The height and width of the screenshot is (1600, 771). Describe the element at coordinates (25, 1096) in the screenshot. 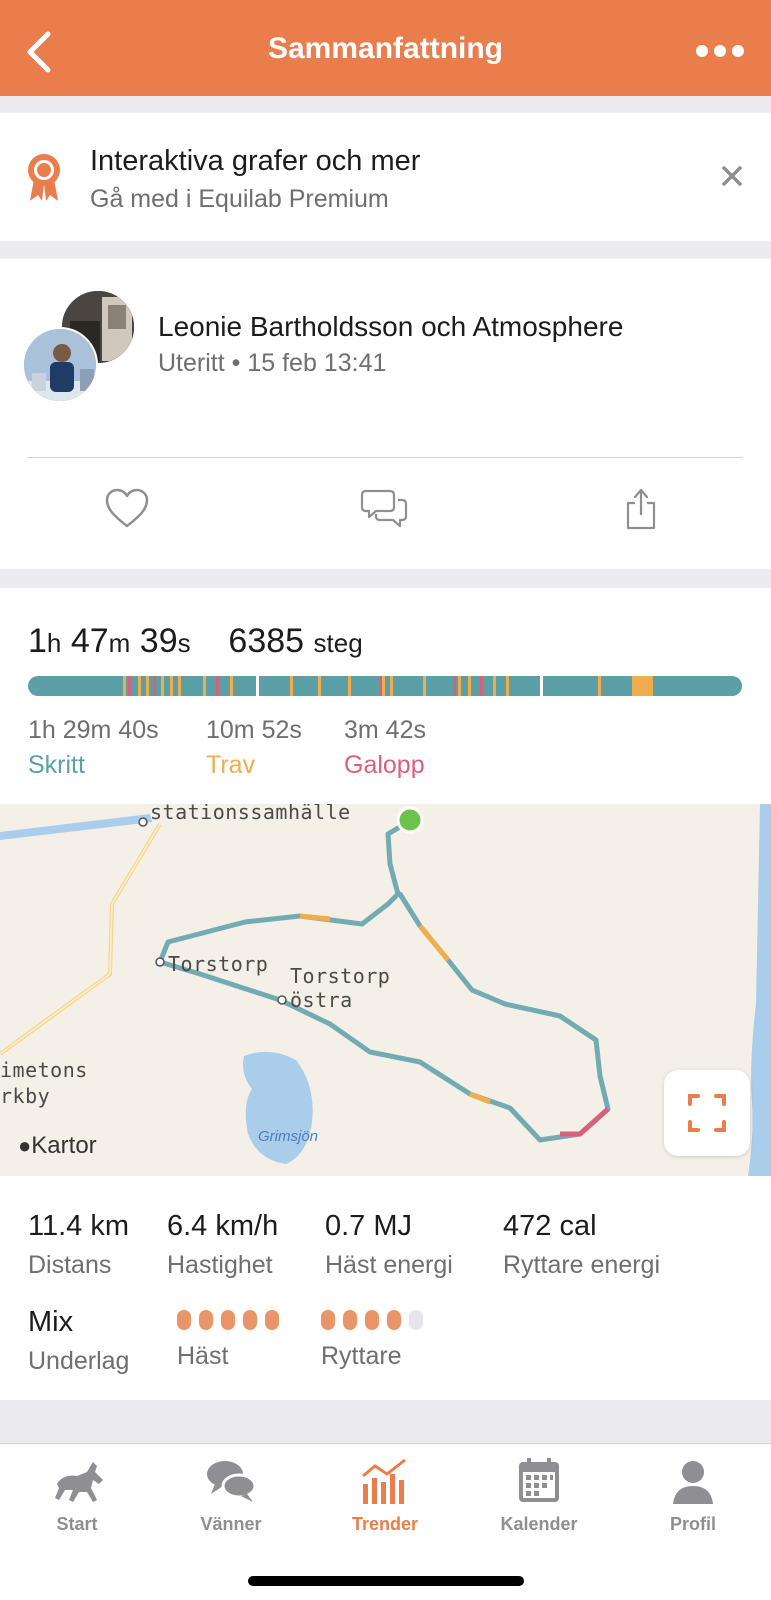

I see `map-label-rkby: rkby` at that location.